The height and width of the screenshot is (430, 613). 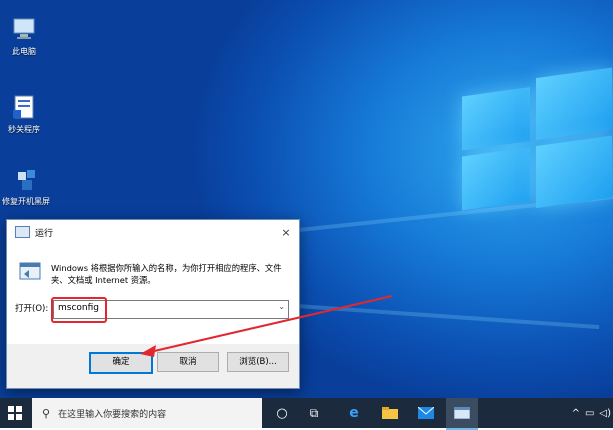 What do you see at coordinates (426, 413) in the screenshot?
I see `mail-icon` at bounding box center [426, 413].